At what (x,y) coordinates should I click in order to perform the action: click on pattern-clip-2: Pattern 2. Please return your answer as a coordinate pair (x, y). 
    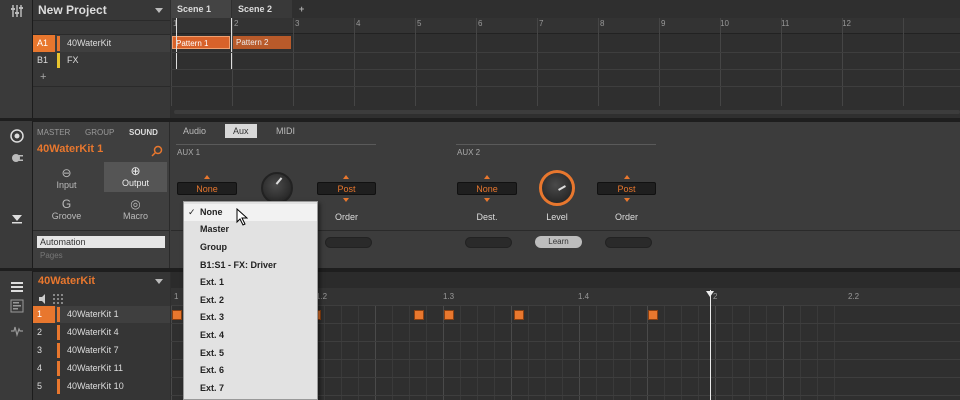
    Looking at the image, I should click on (262, 42).